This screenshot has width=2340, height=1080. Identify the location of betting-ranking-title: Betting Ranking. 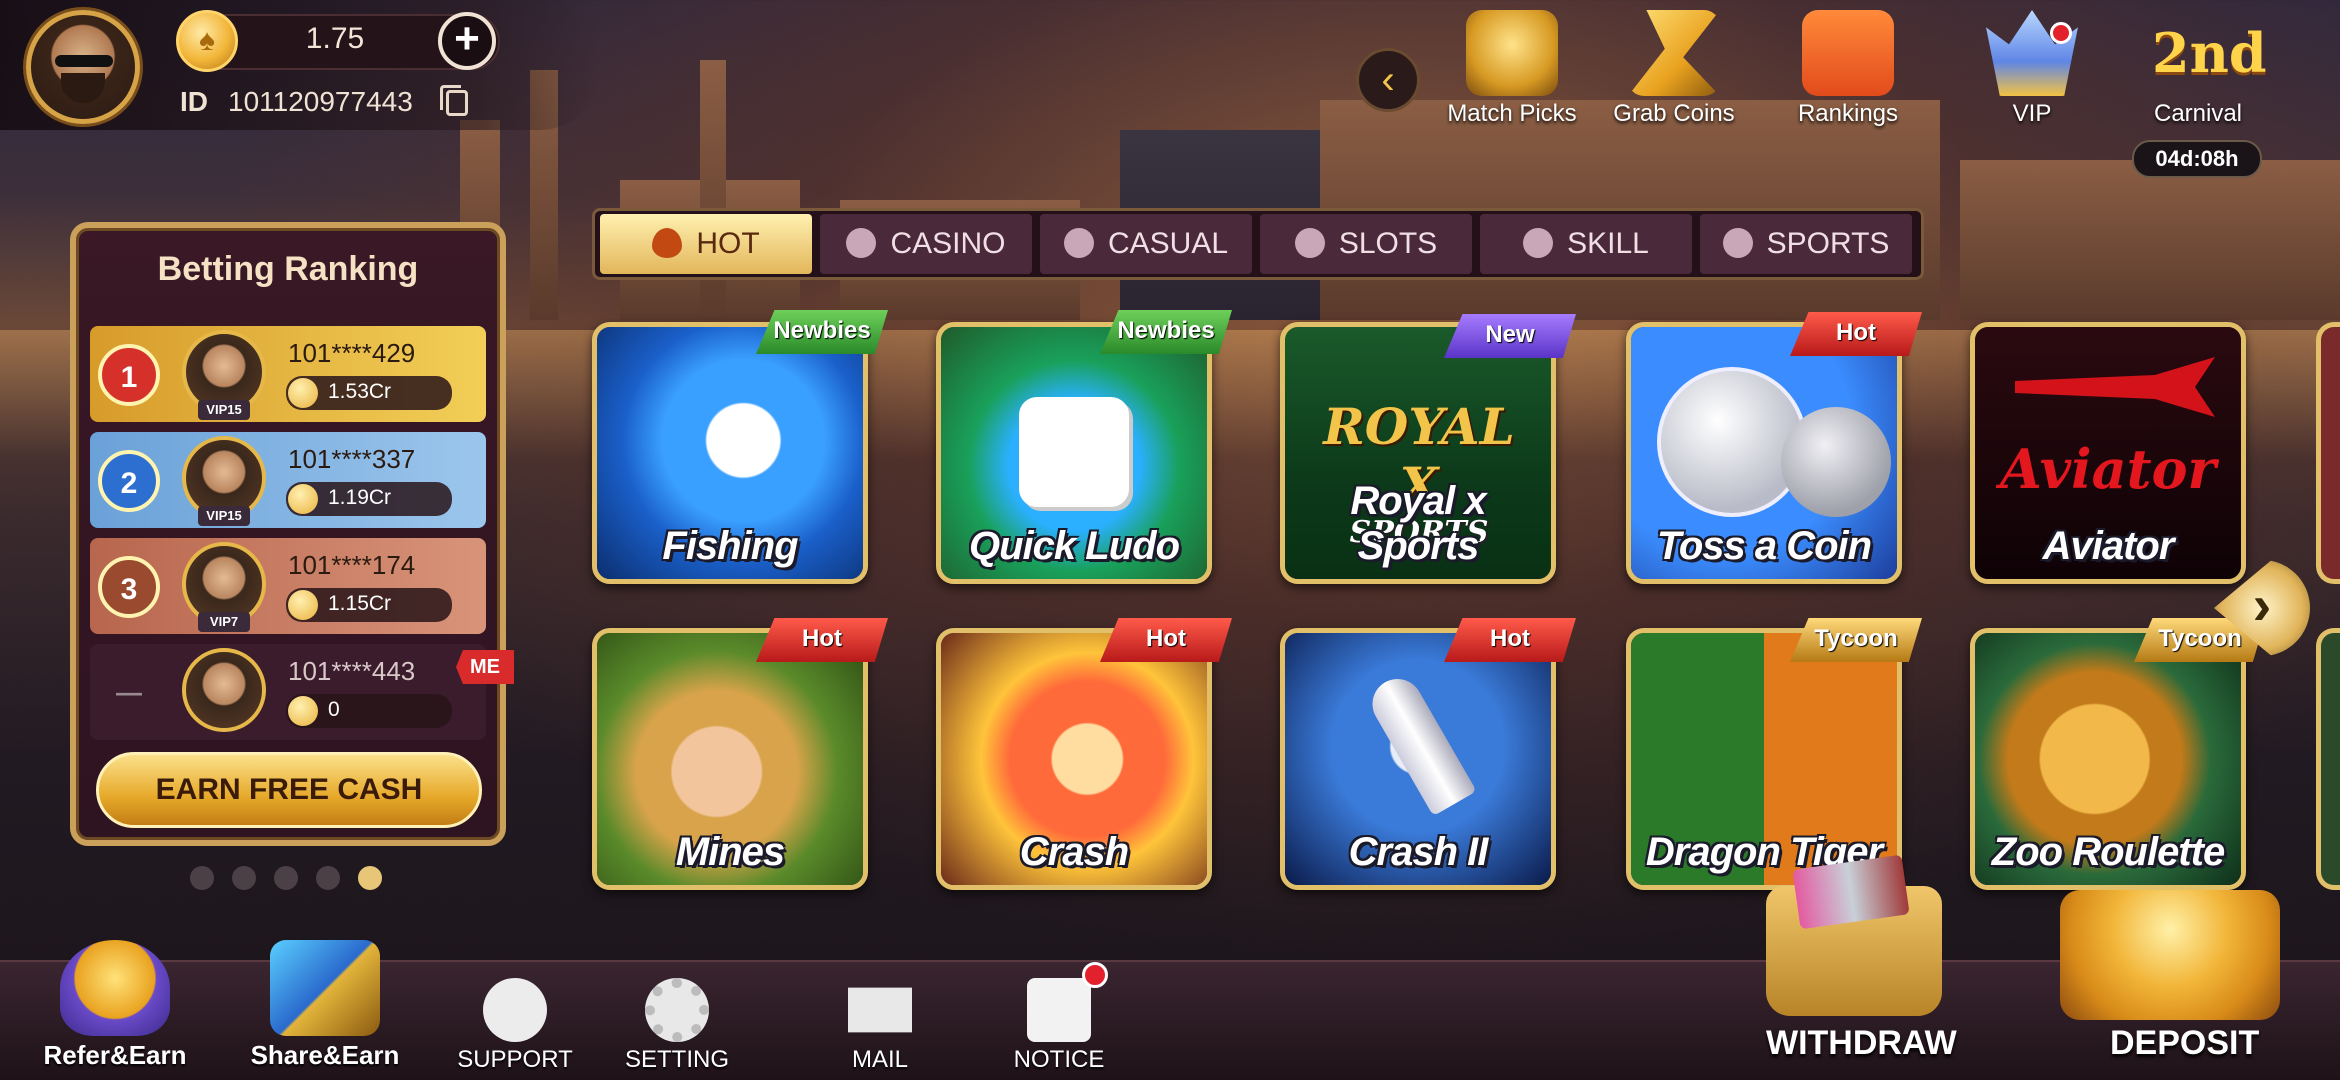
(288, 269).